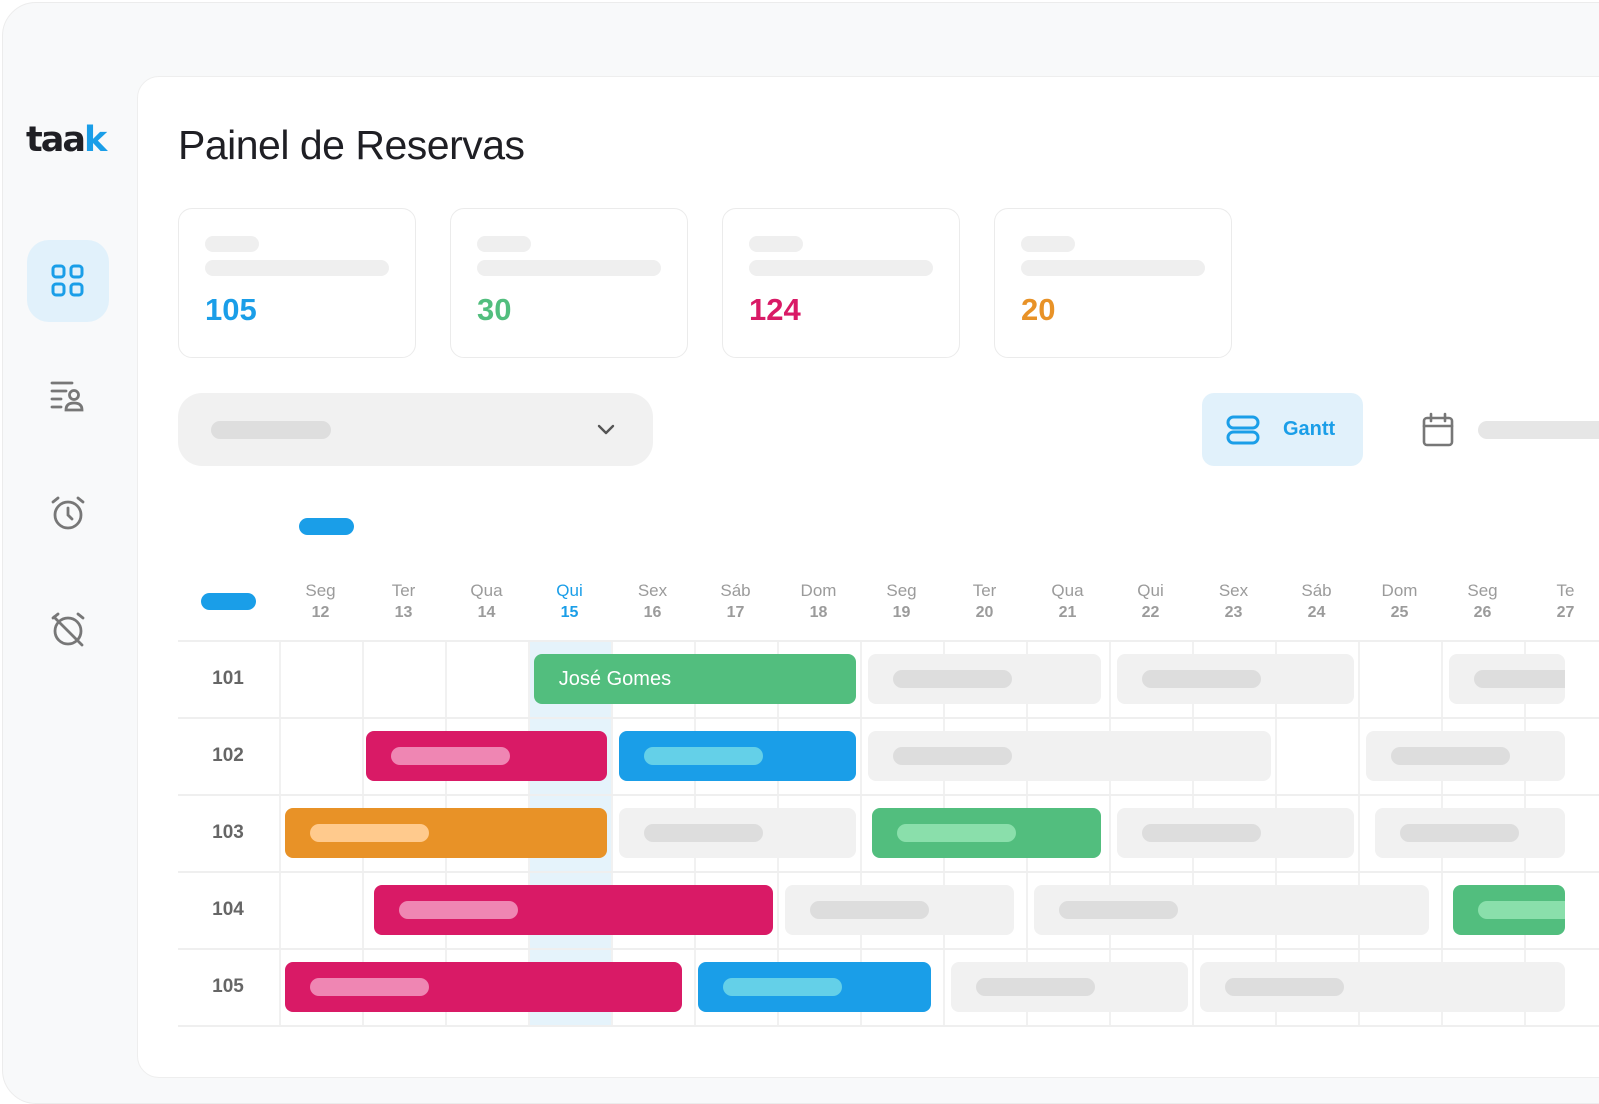 Image resolution: width=1599 pixels, height=1104 pixels. Describe the element at coordinates (320, 602) in the screenshot. I see `day-header: Seg 12` at that location.